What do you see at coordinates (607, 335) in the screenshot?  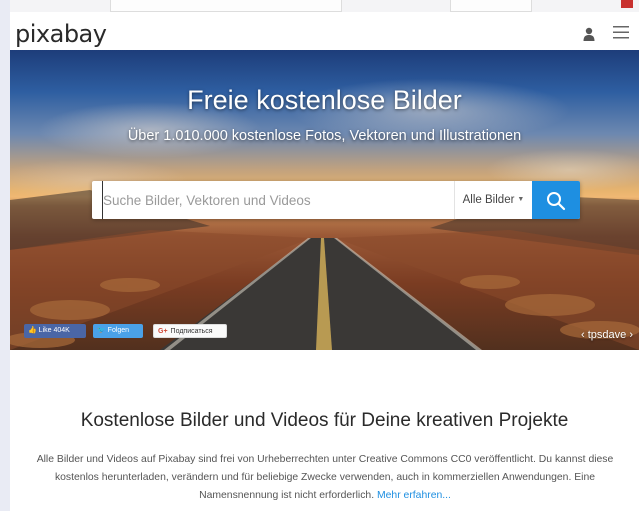 I see `photo-credit: ‹ tpsdave ›` at bounding box center [607, 335].